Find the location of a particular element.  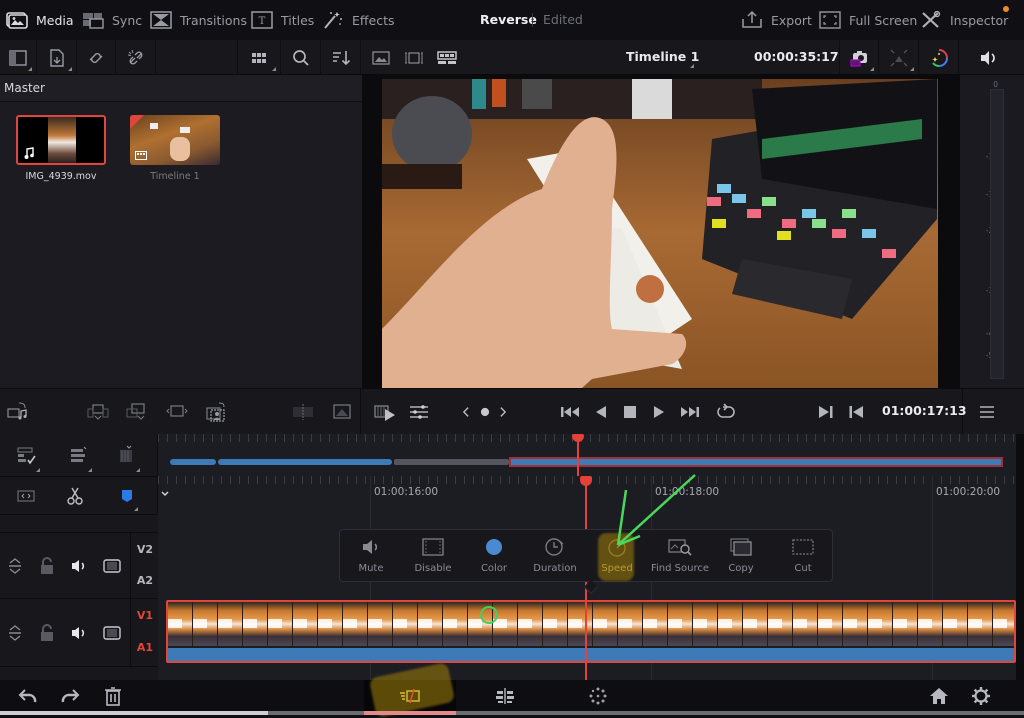

color-button is located at coordinates (939, 57).